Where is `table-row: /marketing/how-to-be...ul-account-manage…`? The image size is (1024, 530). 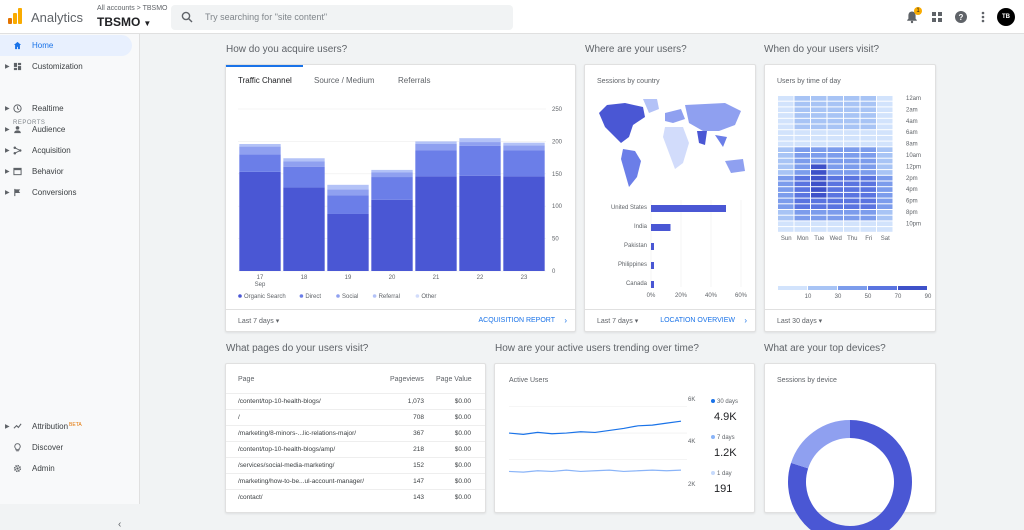
table-row: /marketing/how-to-be...ul-account-manage… is located at coordinates (355, 481).